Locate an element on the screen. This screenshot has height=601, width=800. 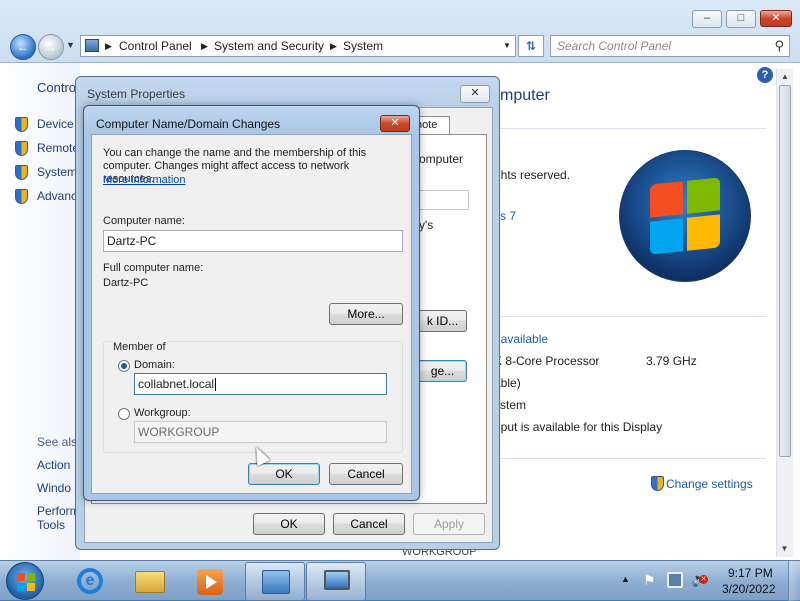
clock-date: 3/20/2022 is located at coordinates (748, 589).